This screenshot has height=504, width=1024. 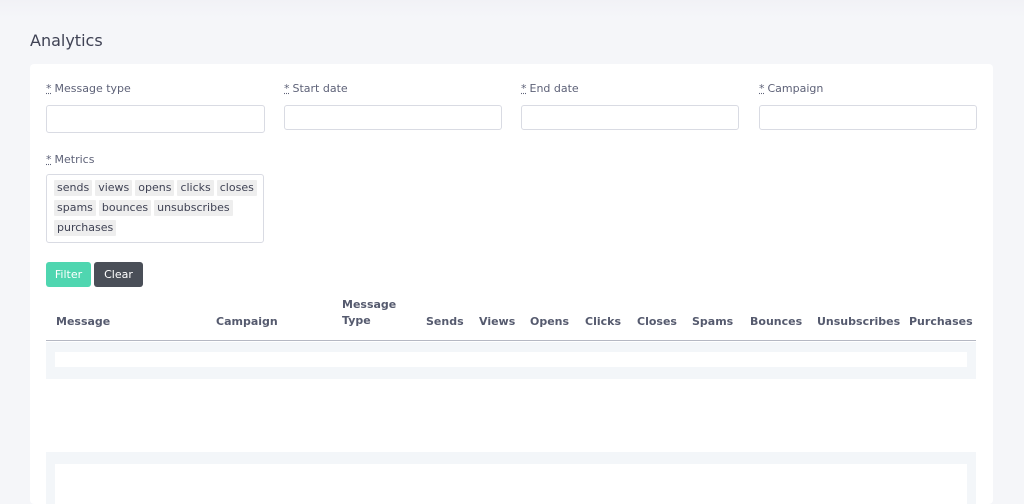 I want to click on column-header-spams: Spams, so click(x=712, y=322).